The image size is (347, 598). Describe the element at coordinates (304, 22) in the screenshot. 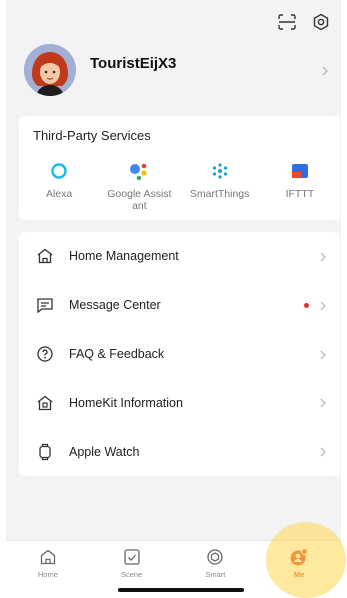

I see `top-actions` at that location.